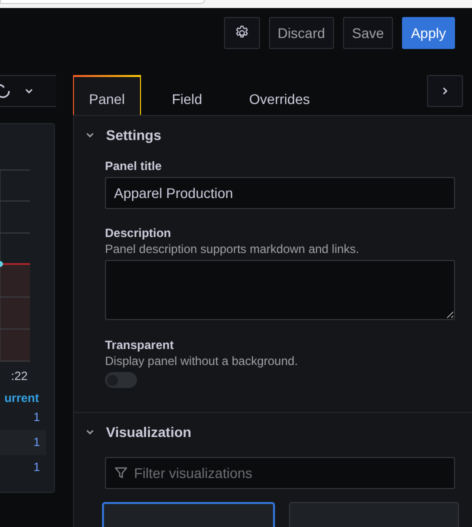 This screenshot has width=472, height=527. What do you see at coordinates (133, 166) in the screenshot?
I see `field-label: Panel title` at bounding box center [133, 166].